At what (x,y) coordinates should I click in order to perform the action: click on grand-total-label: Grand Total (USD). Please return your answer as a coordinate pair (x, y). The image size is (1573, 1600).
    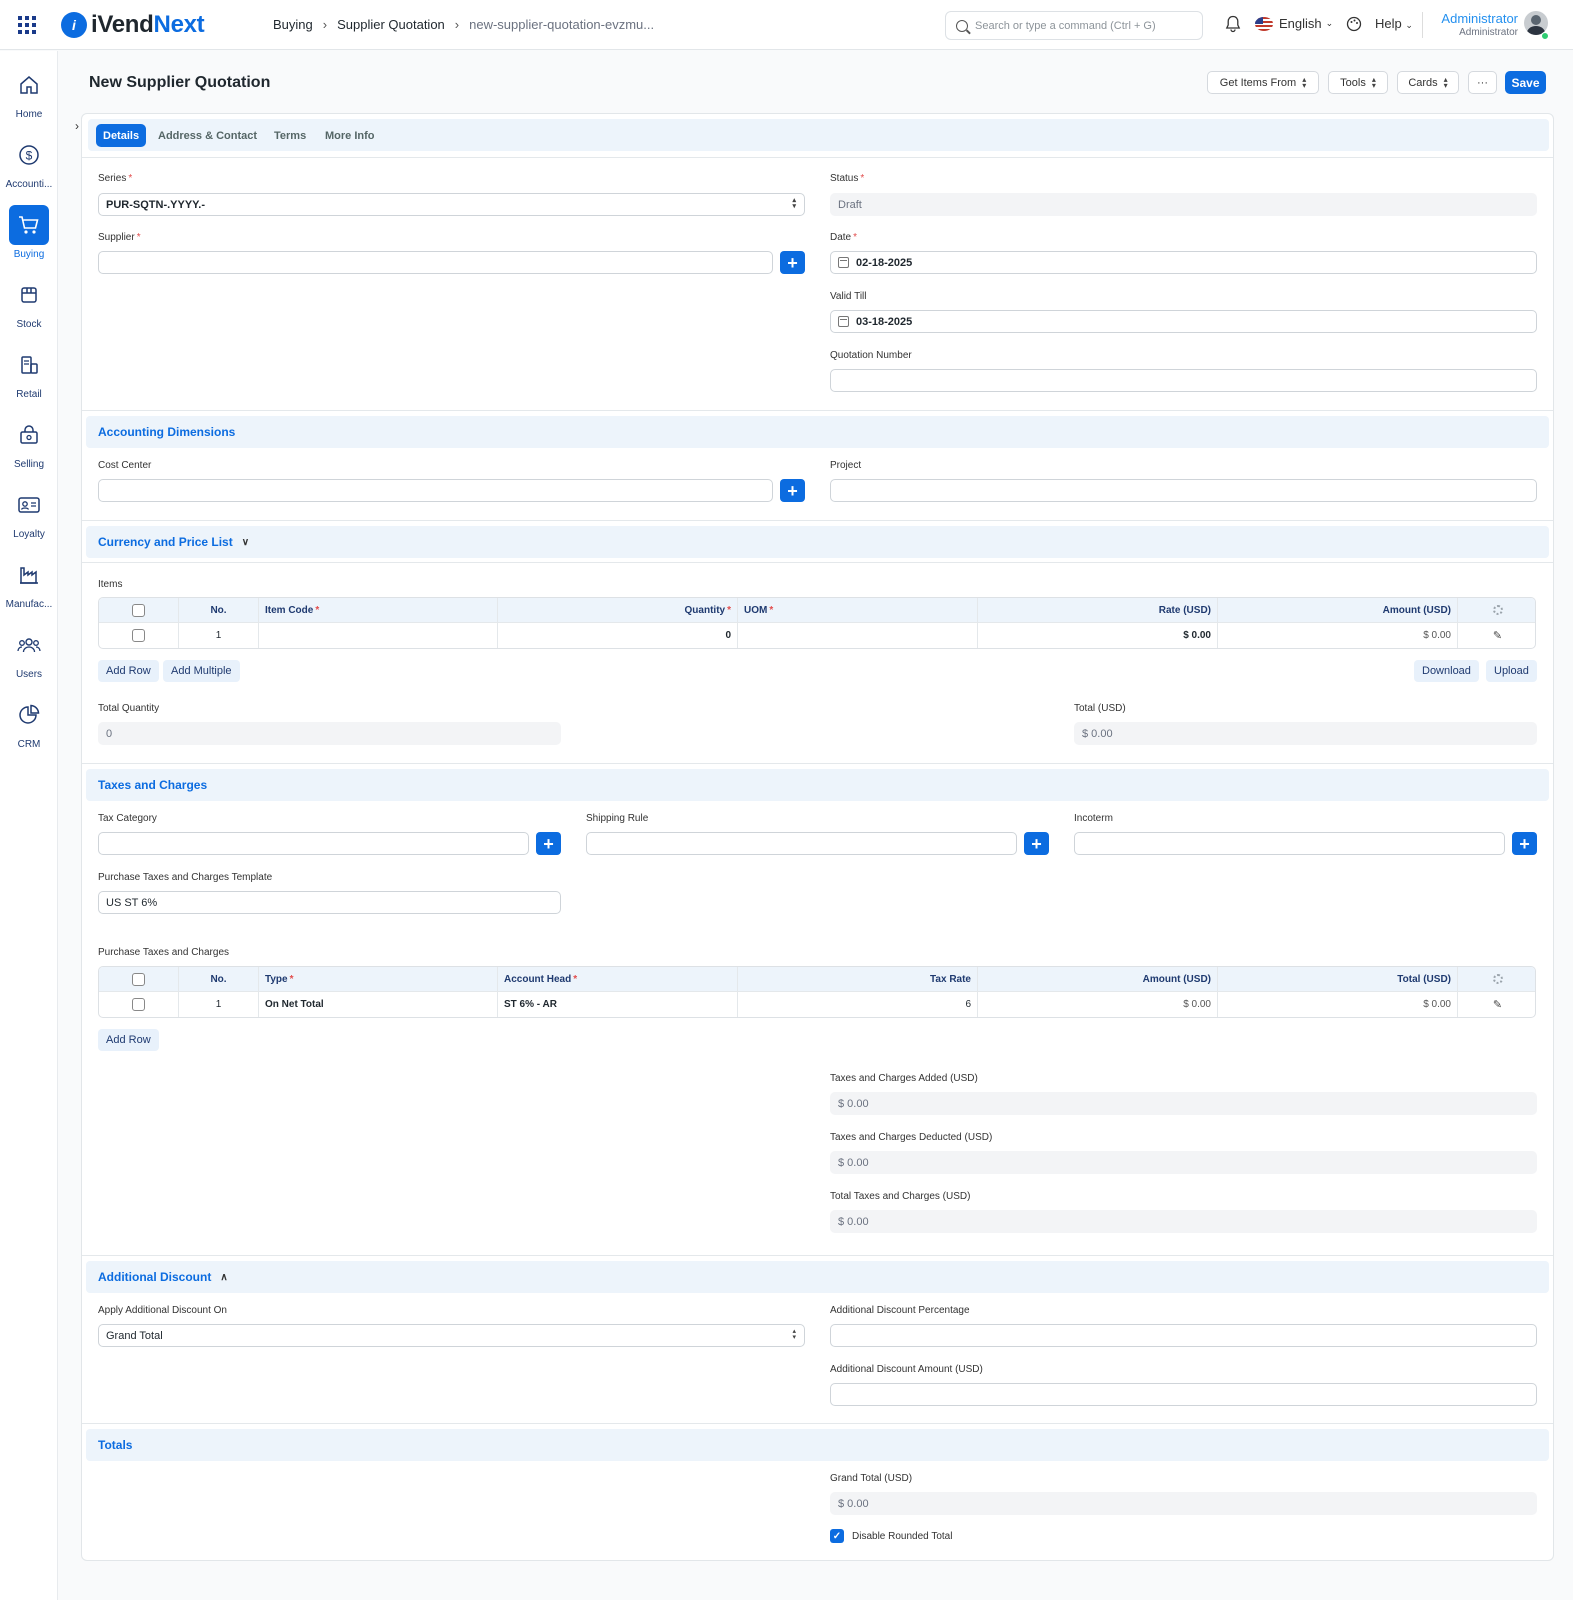
    Looking at the image, I should click on (871, 1478).